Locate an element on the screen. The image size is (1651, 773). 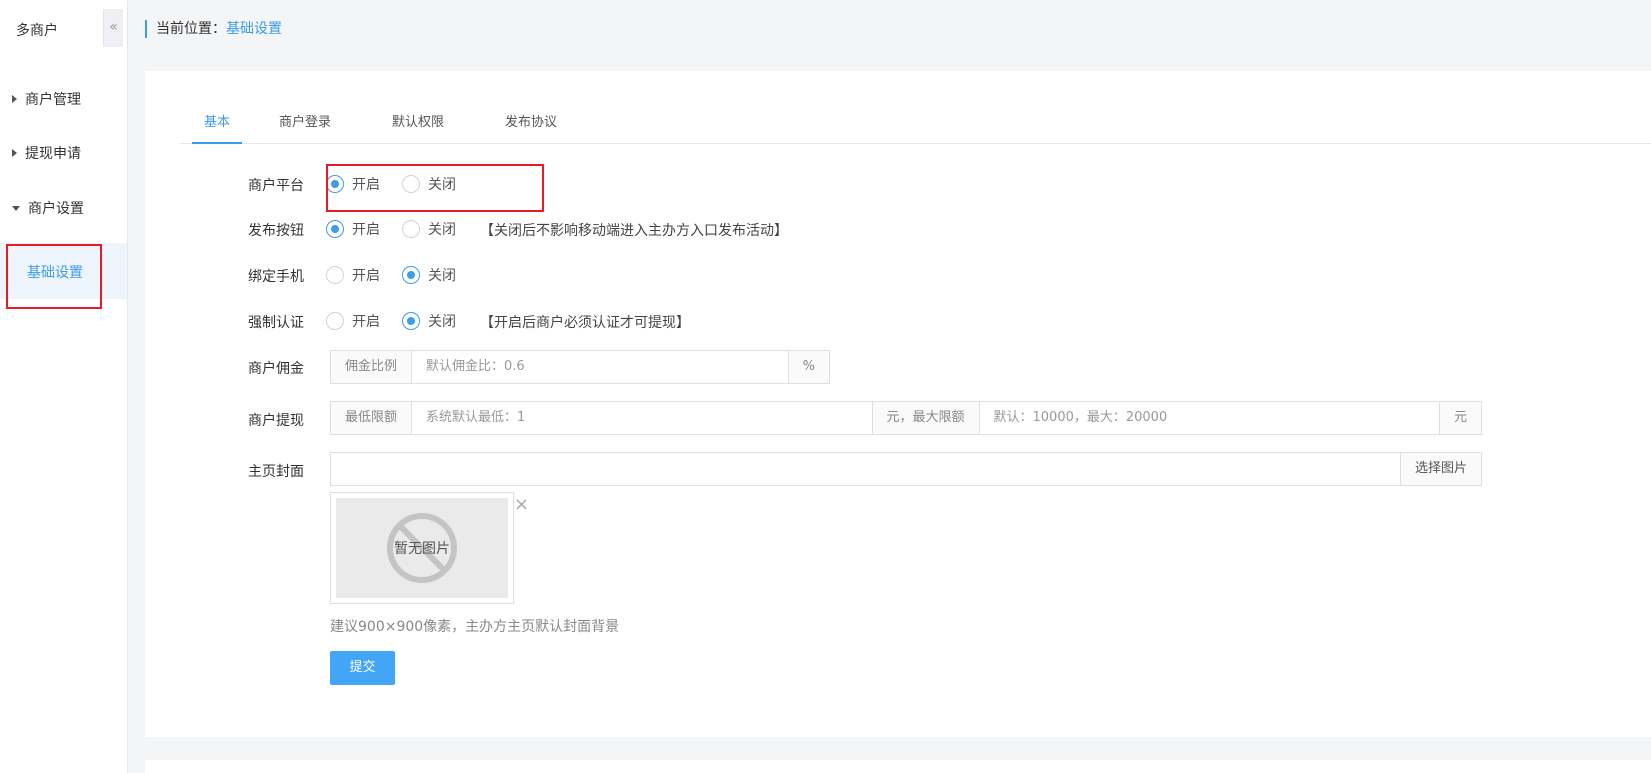
radio-bind-phone-off: 关闭 is located at coordinates (429, 275).